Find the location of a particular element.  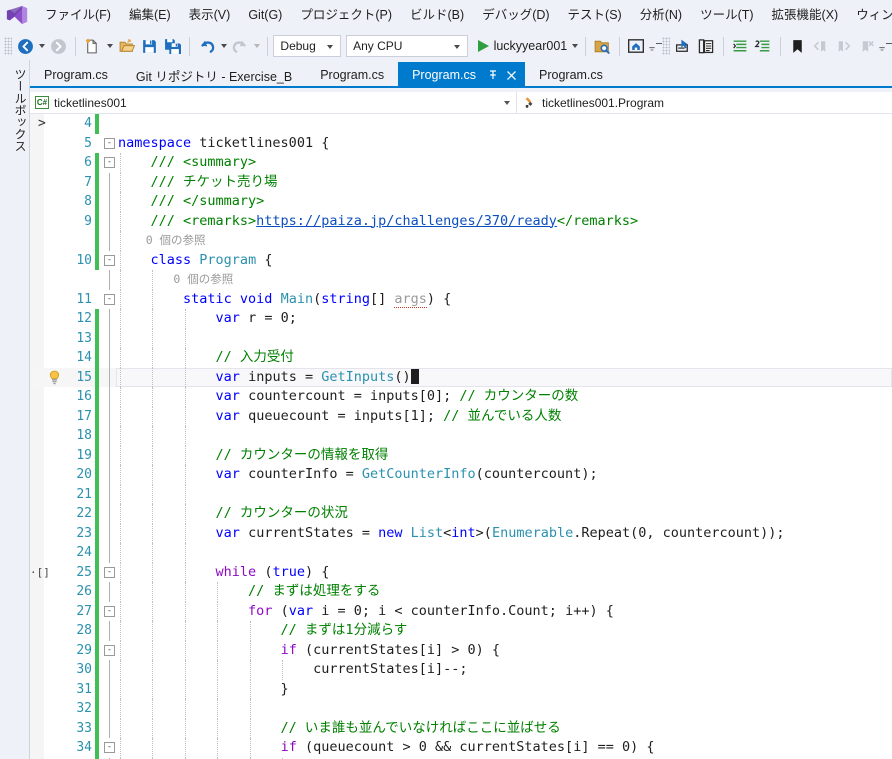

menu-item-test: テスト(S) is located at coordinates (595, 15).